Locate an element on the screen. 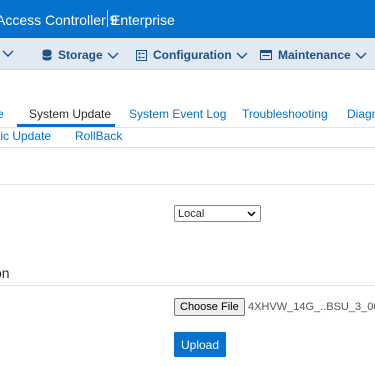 The image size is (375, 366). selected-file-name: 4XHVW_14G_..BSU_3_00.p is located at coordinates (311, 307).